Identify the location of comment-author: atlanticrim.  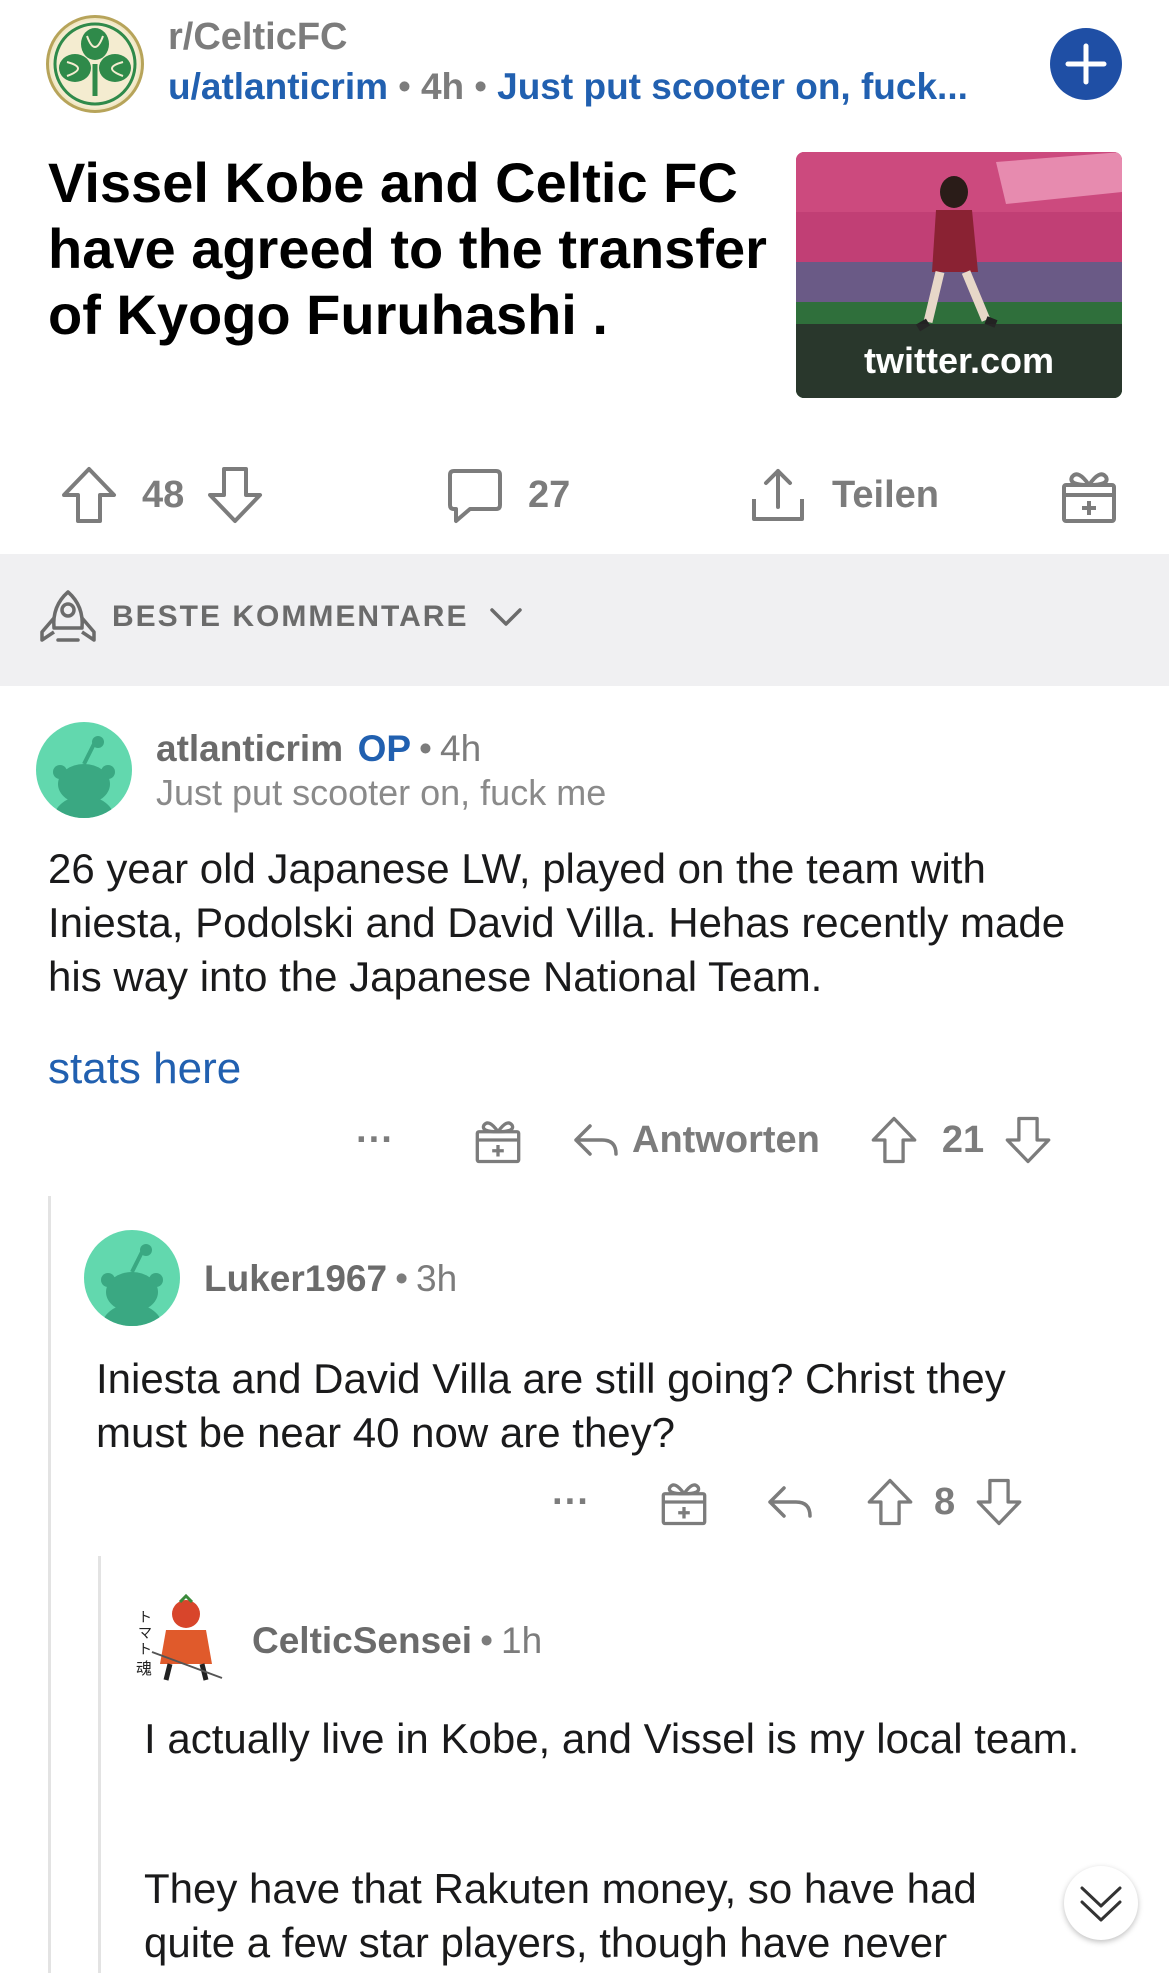
(249, 748).